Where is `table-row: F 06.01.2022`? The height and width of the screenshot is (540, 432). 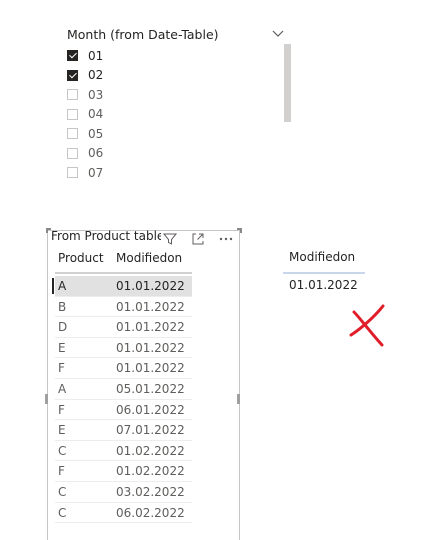
table-row: F 06.01.2022 is located at coordinates (123, 410).